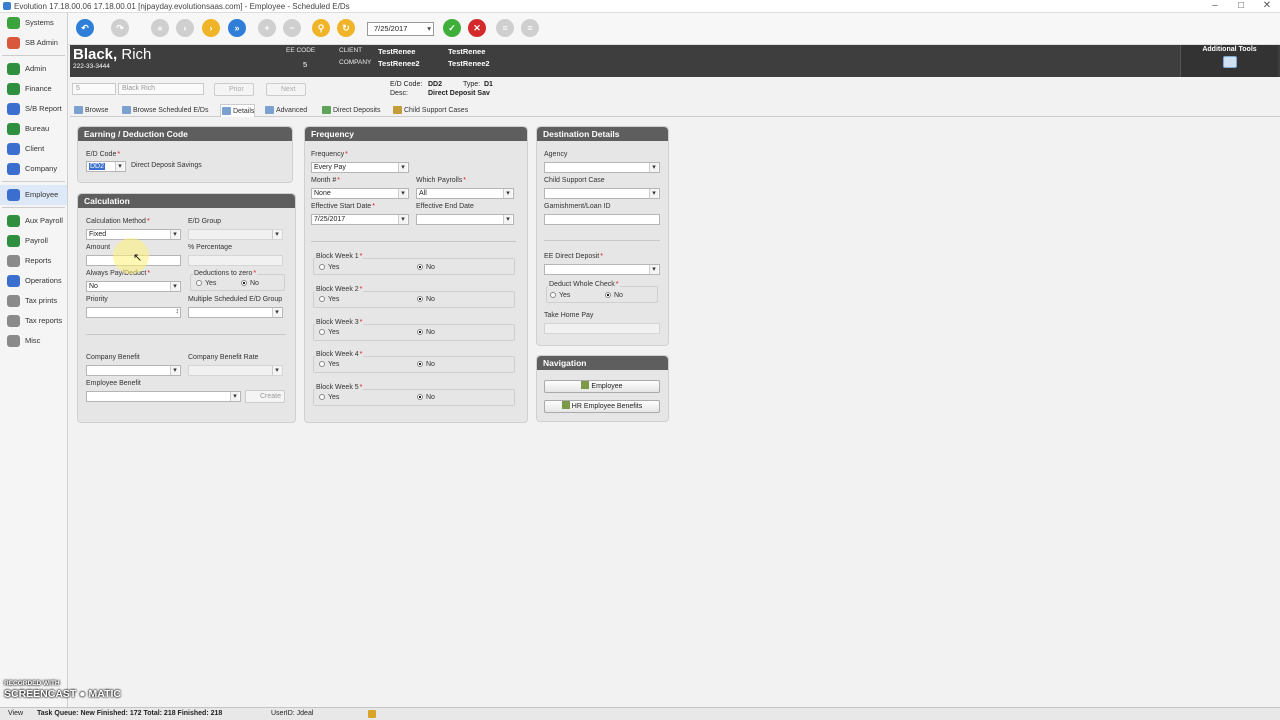 The height and width of the screenshot is (720, 1280). What do you see at coordinates (164, 110) in the screenshot?
I see `tab-browse-scheduled: Browse Scheduled E/Ds` at bounding box center [164, 110].